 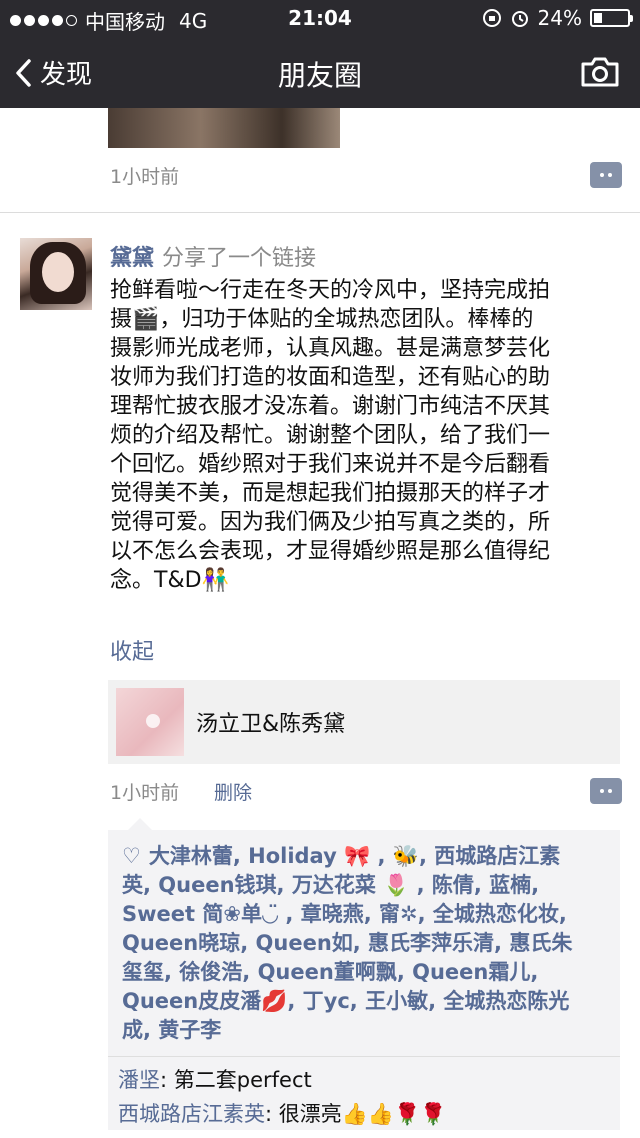 I want to click on post-divider, so click(x=320, y=212).